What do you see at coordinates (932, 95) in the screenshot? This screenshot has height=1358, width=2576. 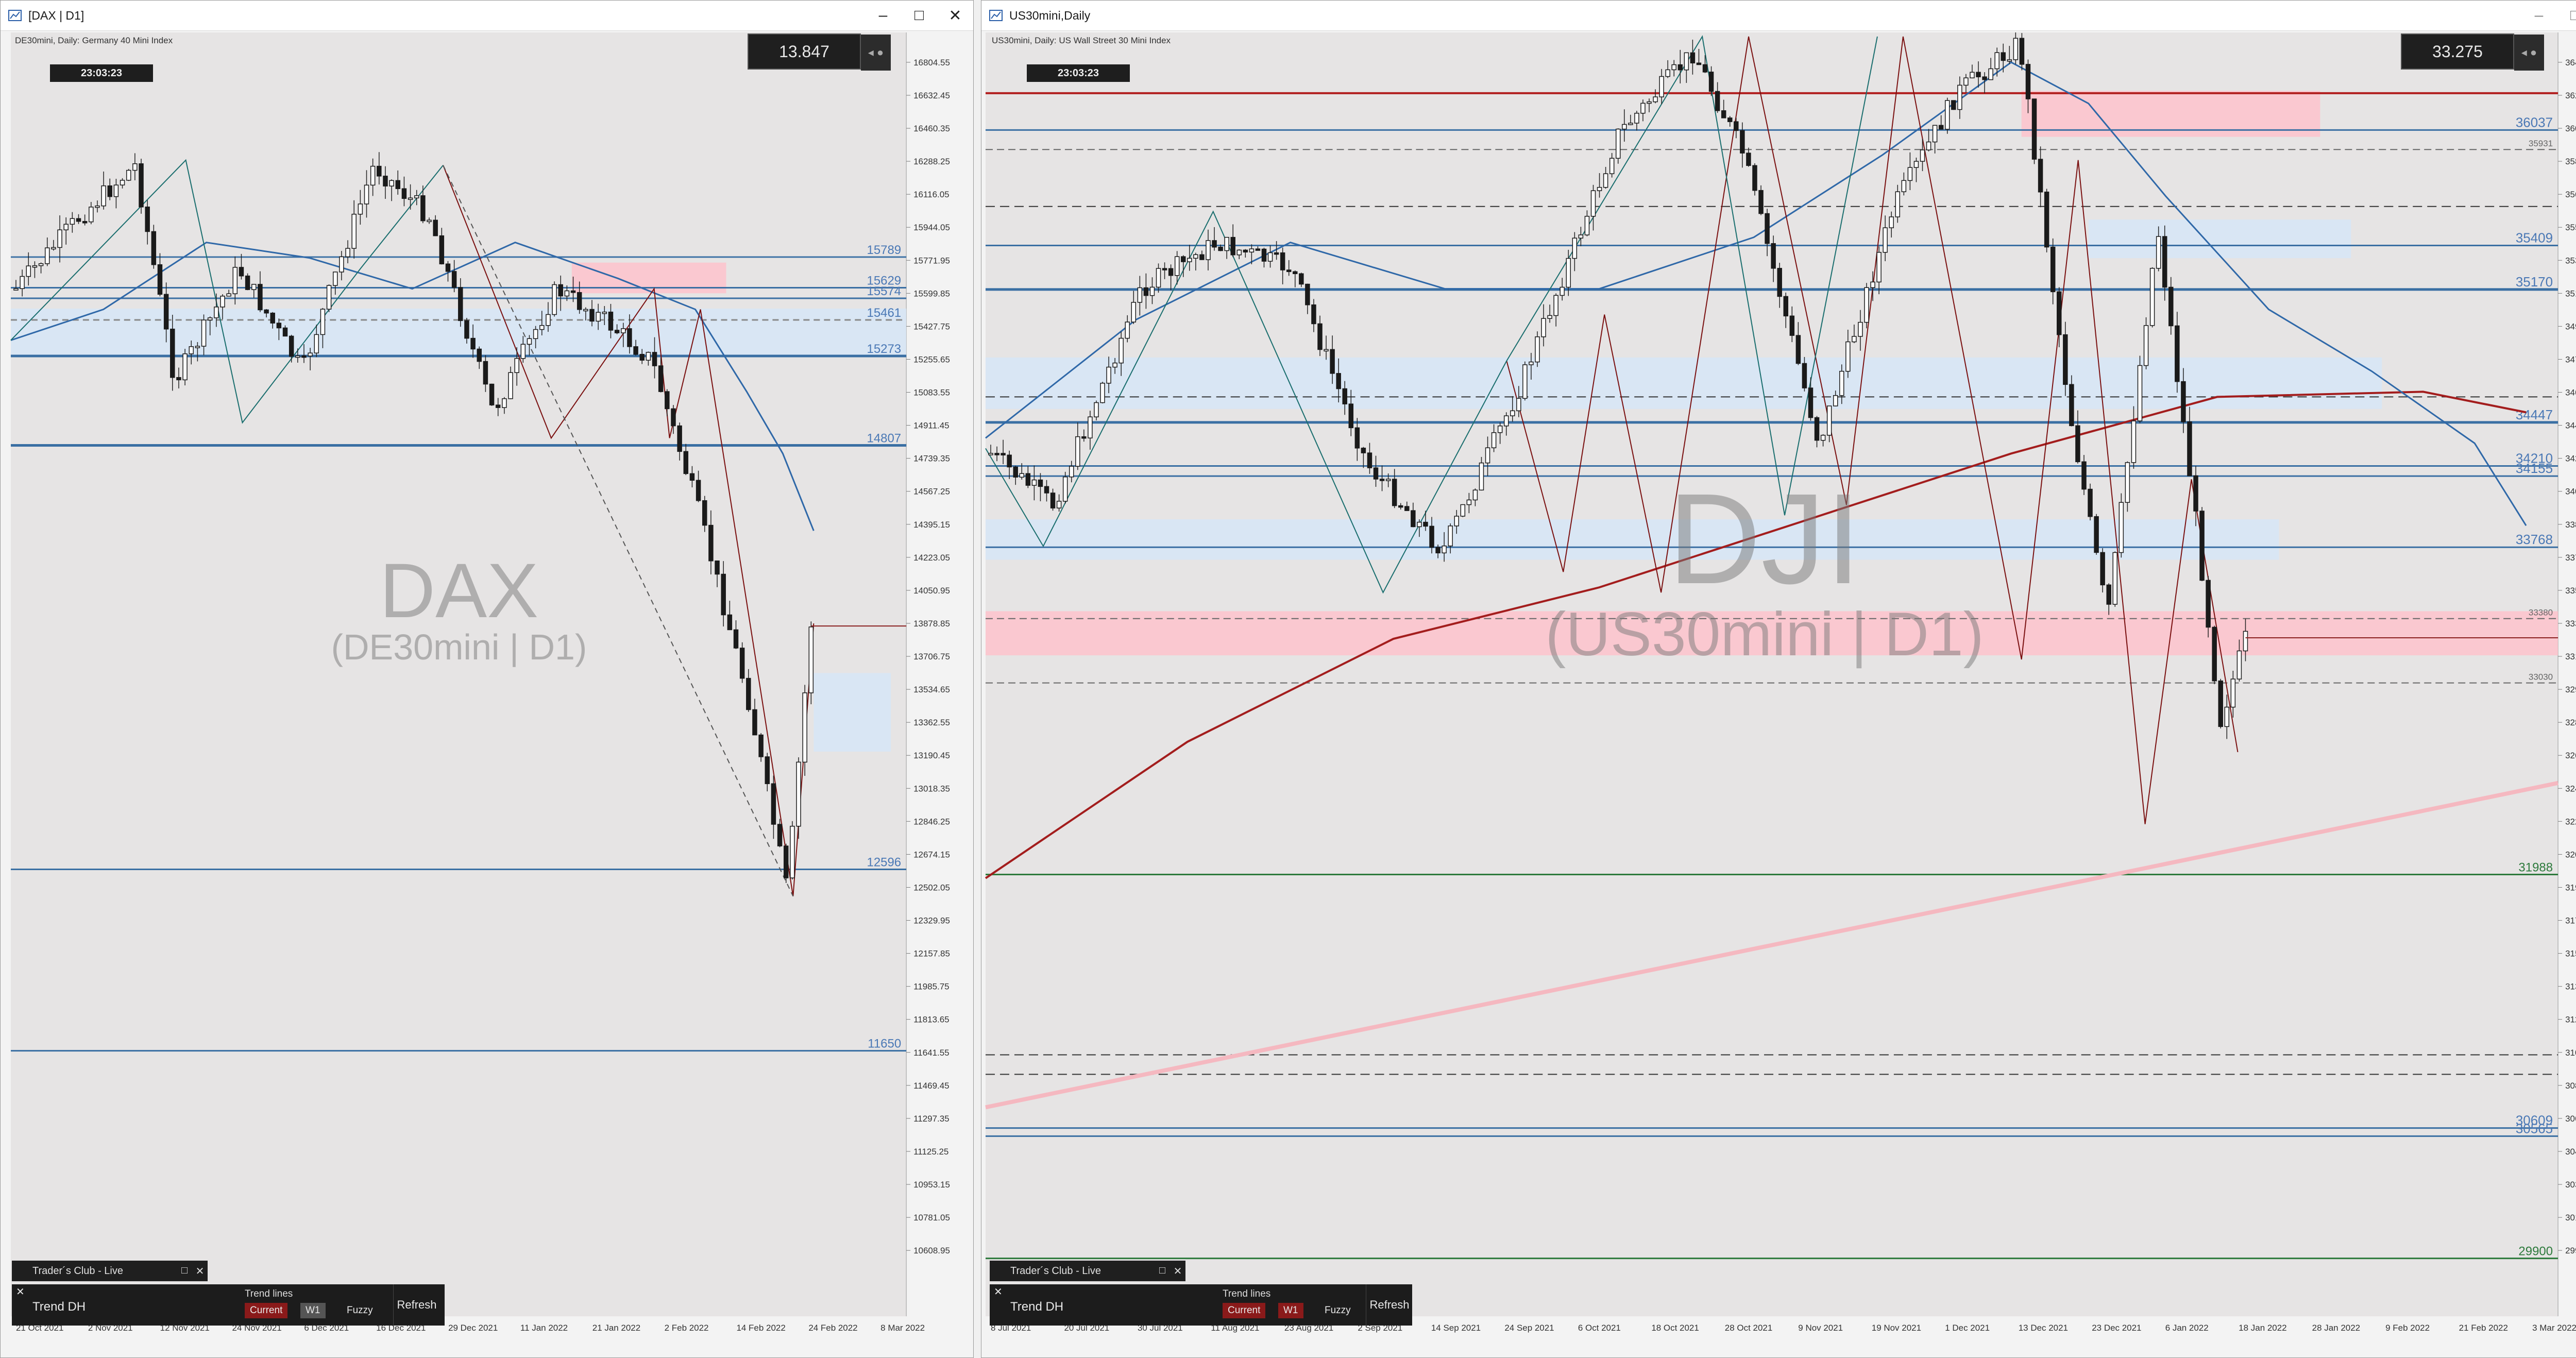 I see `dax-price-label: 16632.45` at bounding box center [932, 95].